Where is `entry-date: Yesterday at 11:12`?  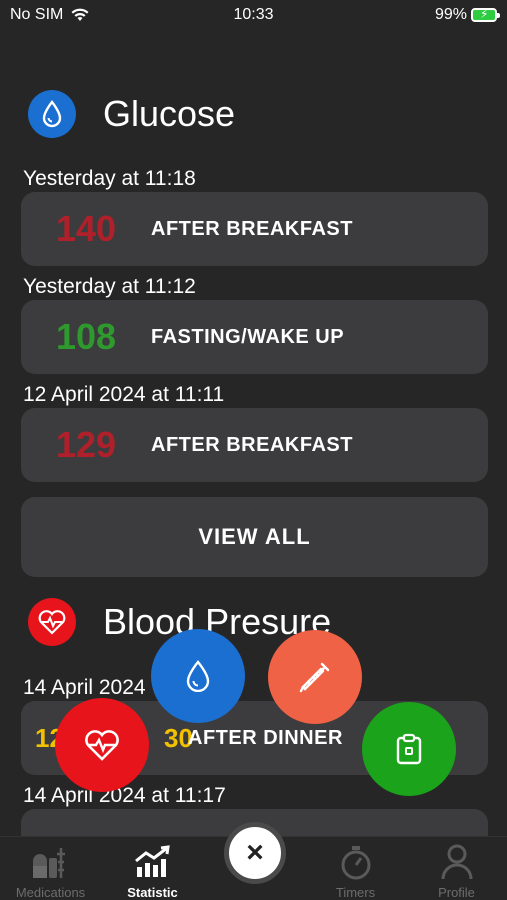 entry-date: Yesterday at 11:12 is located at coordinates (109, 286).